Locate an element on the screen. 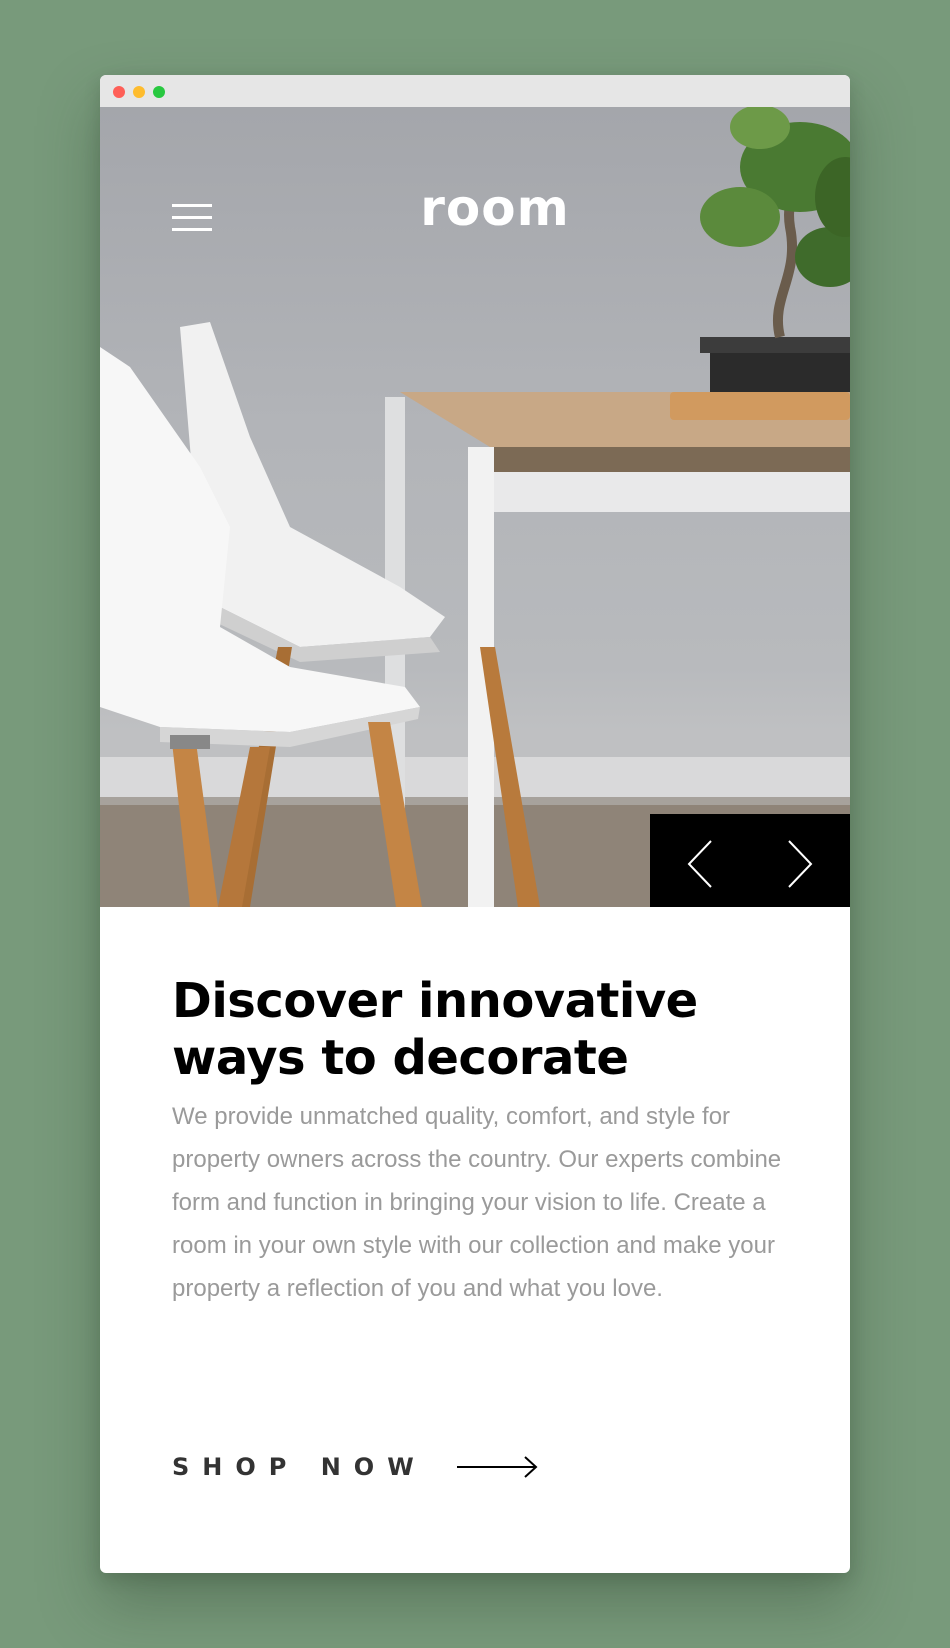  chevron-left-icon is located at coordinates (699, 864).